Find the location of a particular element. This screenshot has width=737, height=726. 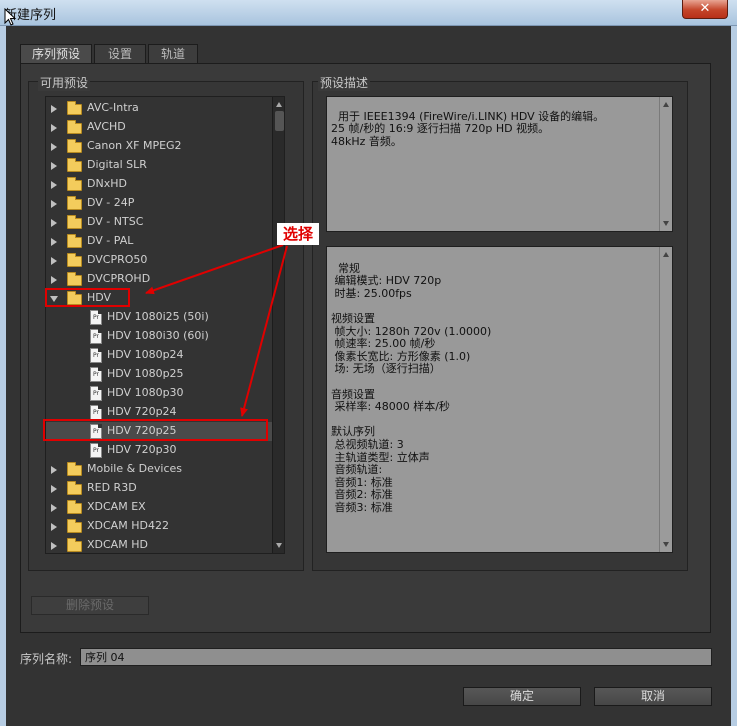

tree-folder-dvcprohd: DVCPROHD is located at coordinates (159, 279).